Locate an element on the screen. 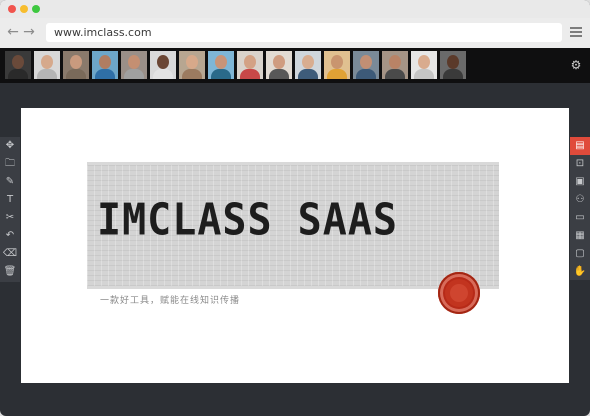 Image resolution: width=590 pixels, height=416 pixels. left-toolbar: ✥ 🗀 ✎ T ✂ ↶ ⌫ 🗑 is located at coordinates (10, 209).